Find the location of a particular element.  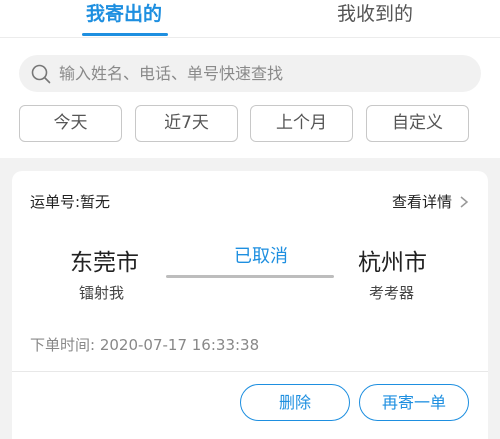

filter-last-7-days: 近7天 is located at coordinates (186, 123).